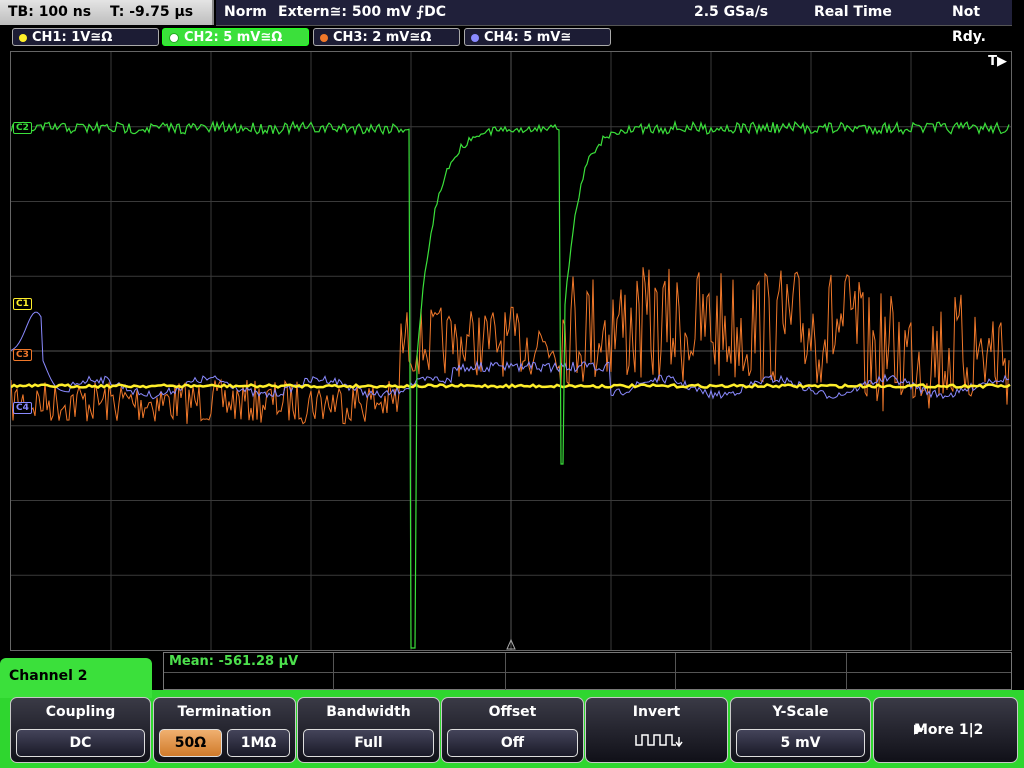 The image size is (1024, 768). What do you see at coordinates (22, 128) in the screenshot?
I see `ch2-offset-marker: C2` at bounding box center [22, 128].